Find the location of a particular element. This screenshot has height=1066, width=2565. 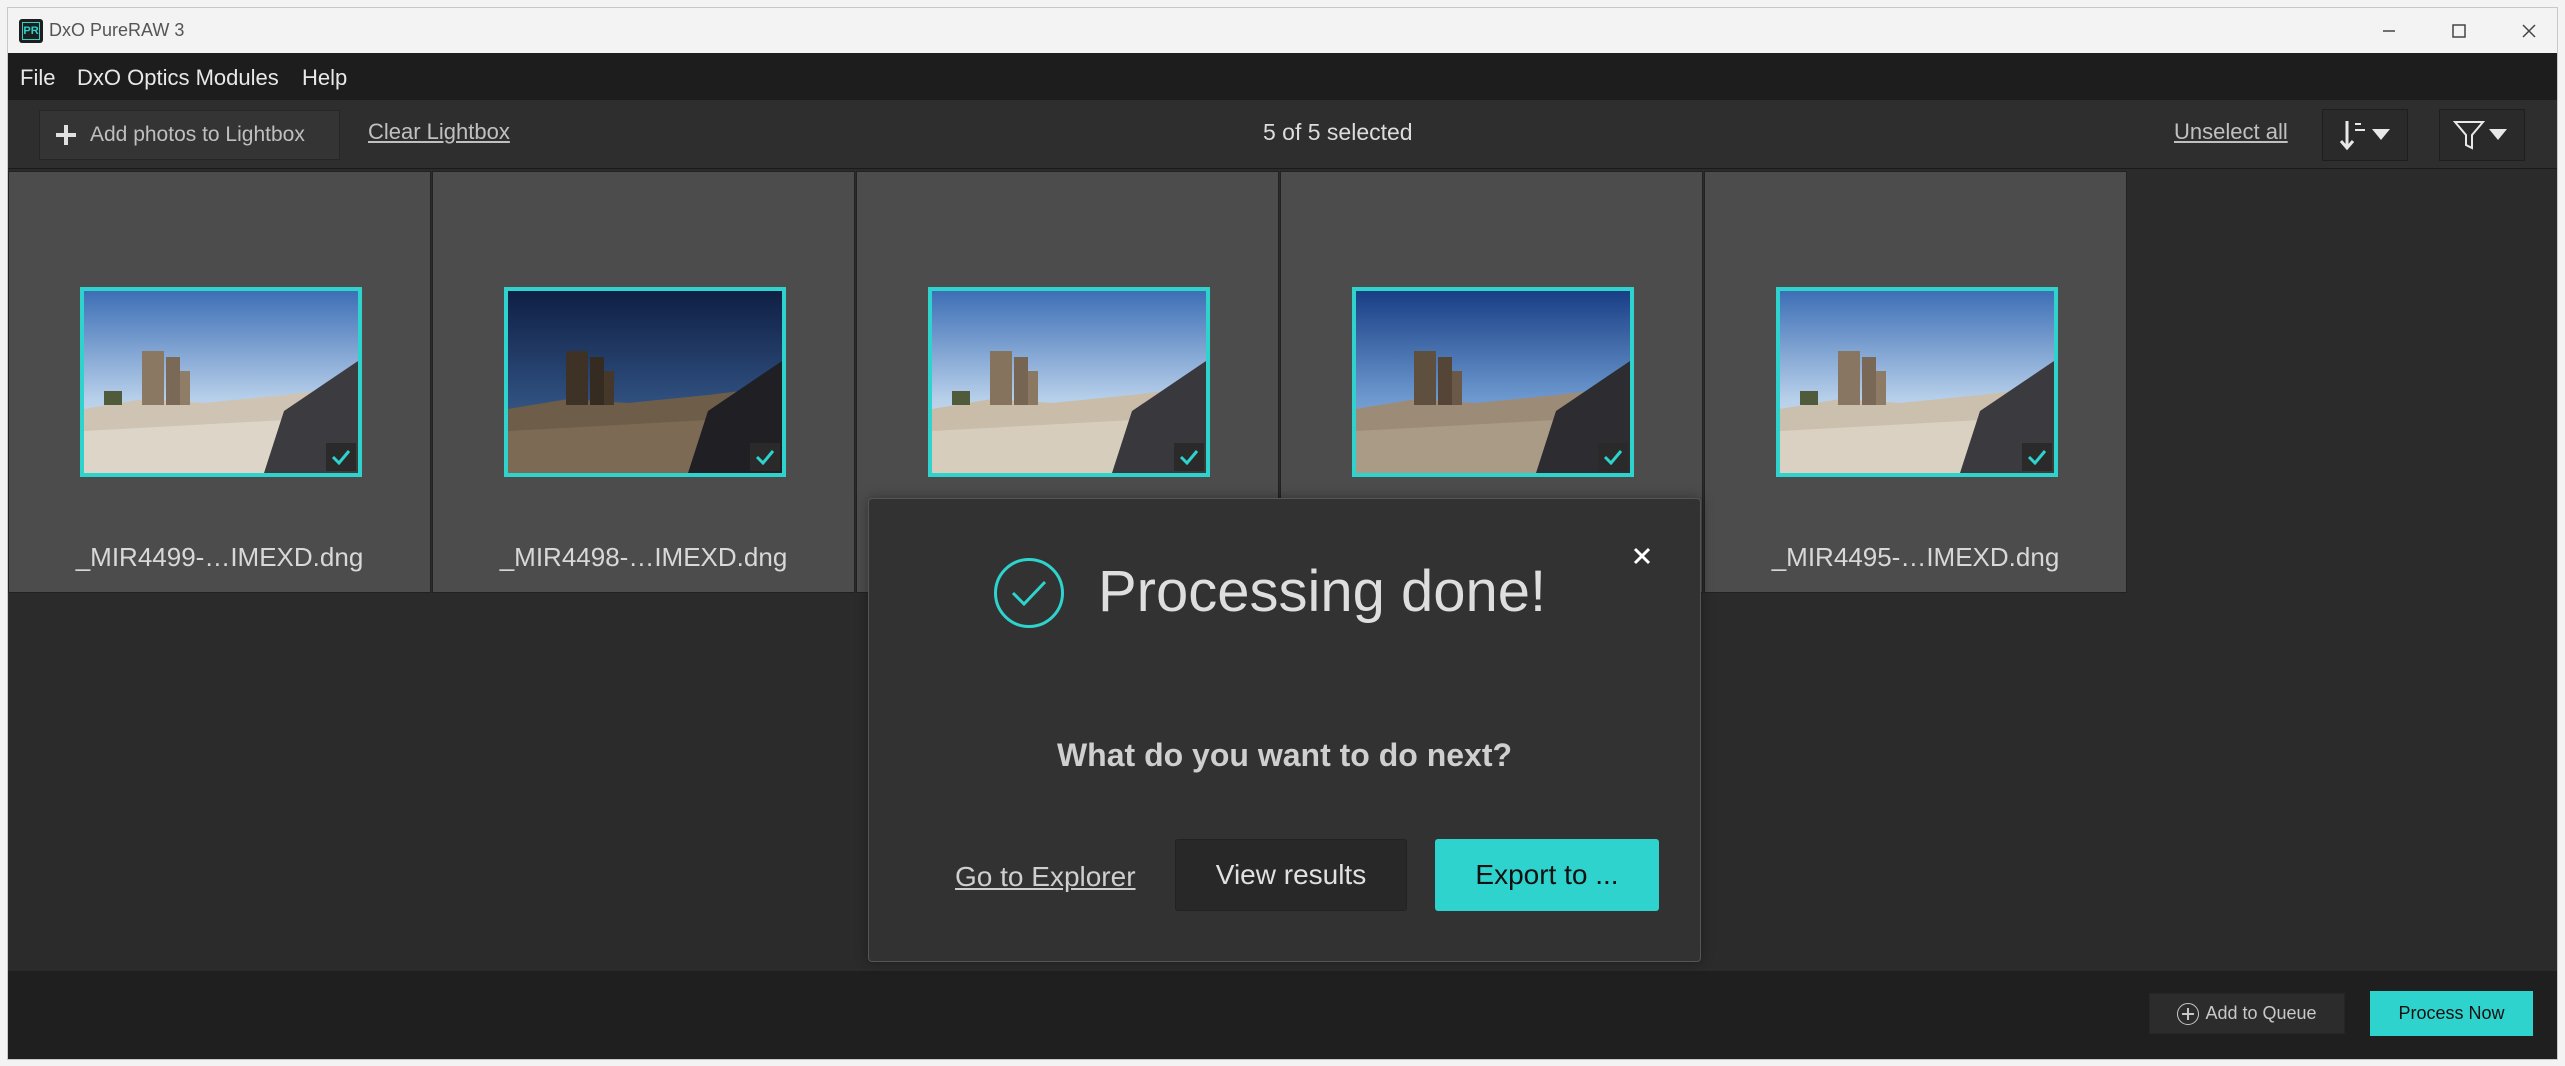

unselect-all-link: Unselect all is located at coordinates (2231, 132).